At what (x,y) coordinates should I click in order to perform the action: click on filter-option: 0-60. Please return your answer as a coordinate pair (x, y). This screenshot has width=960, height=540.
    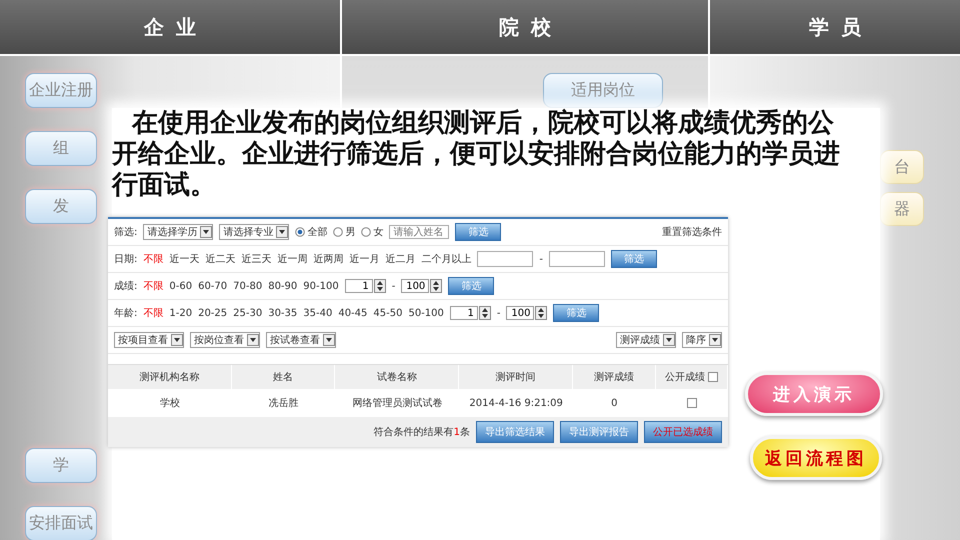
    Looking at the image, I should click on (180, 286).